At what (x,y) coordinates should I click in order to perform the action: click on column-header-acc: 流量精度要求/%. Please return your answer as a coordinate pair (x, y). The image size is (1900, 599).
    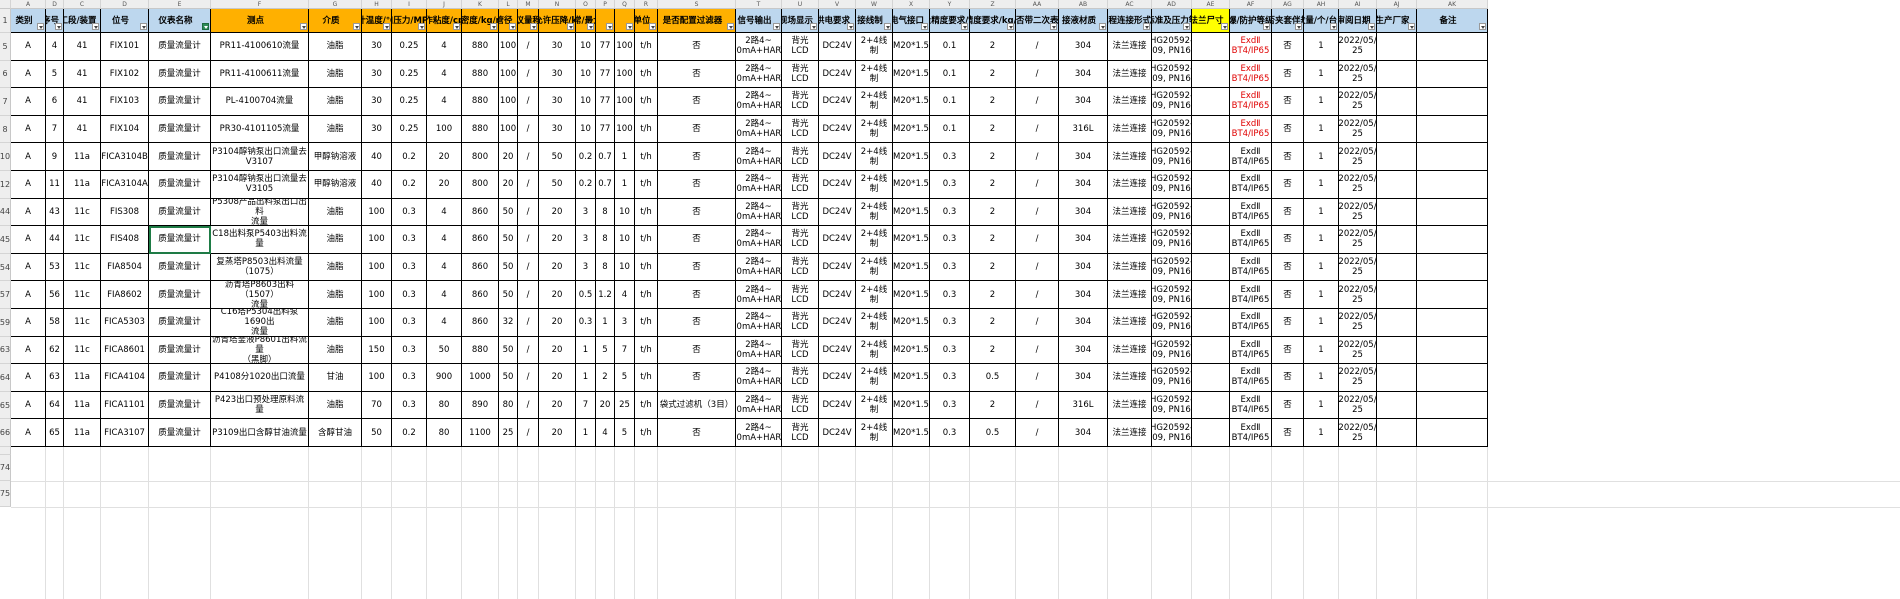
    Looking at the image, I should click on (950, 21).